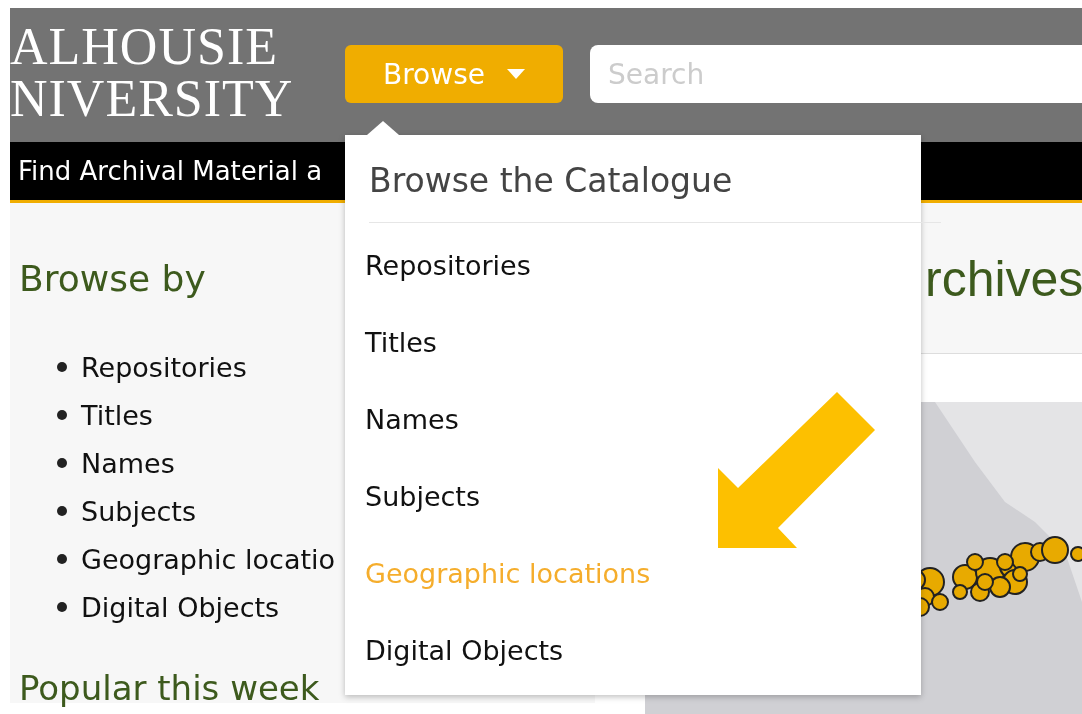  Describe the element at coordinates (208, 559) in the screenshot. I see `sidebar-link: Geographic locatio` at that location.